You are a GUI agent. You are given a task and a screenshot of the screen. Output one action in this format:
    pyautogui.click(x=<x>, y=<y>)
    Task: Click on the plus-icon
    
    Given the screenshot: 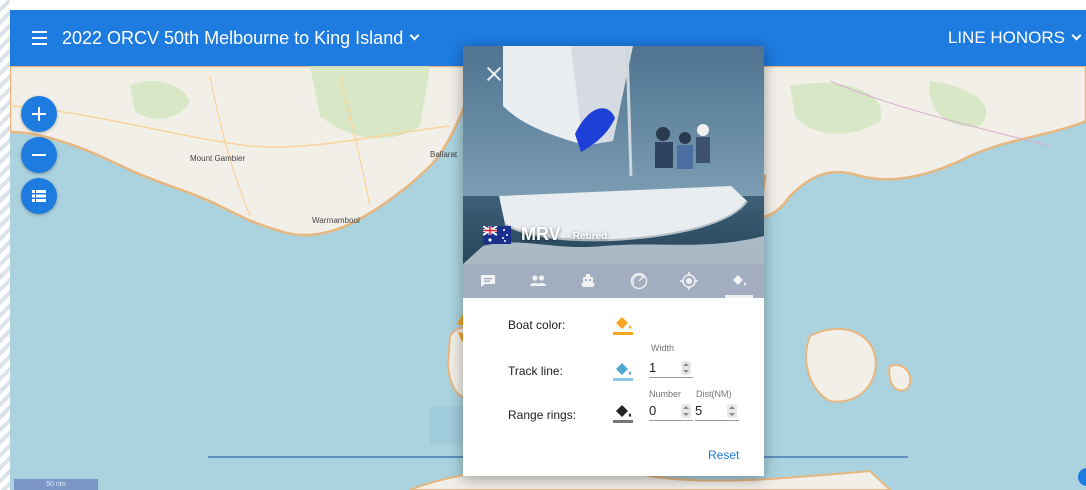 What is the action you would take?
    pyautogui.click(x=39, y=114)
    